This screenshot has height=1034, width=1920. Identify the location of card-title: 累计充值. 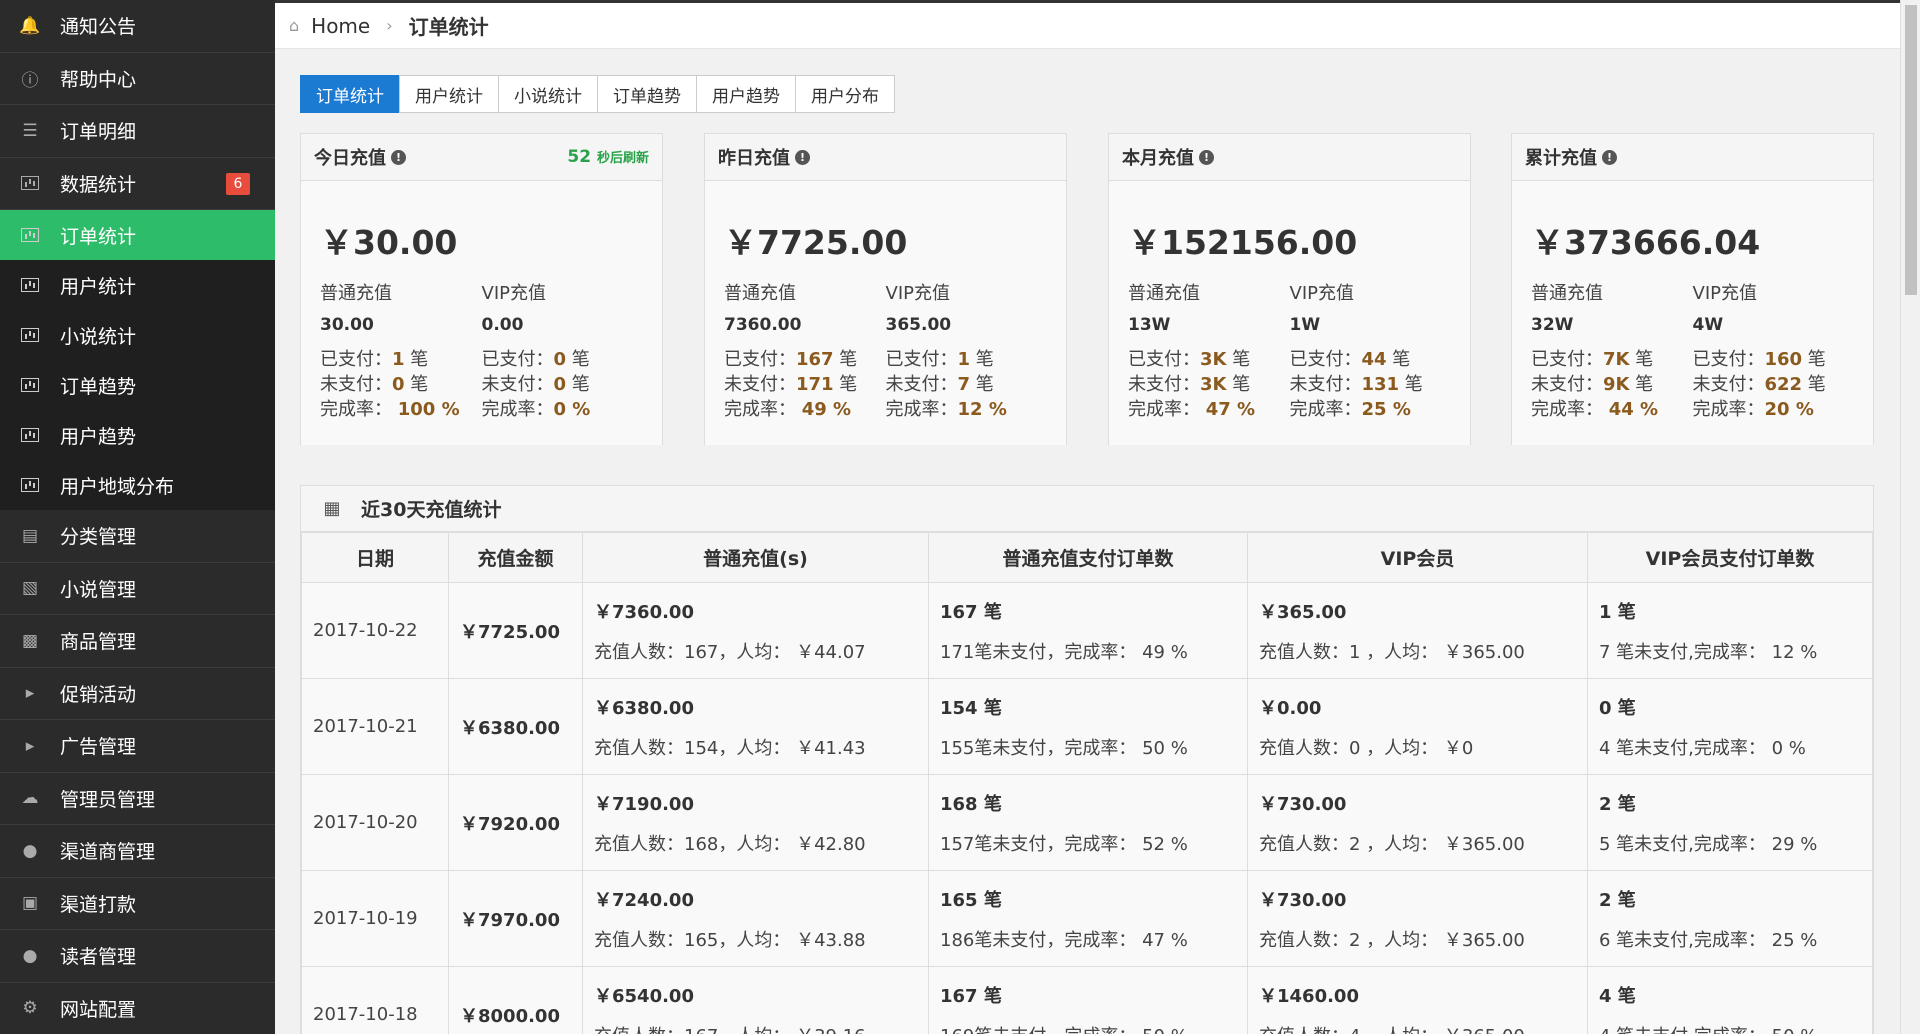
(1561, 158).